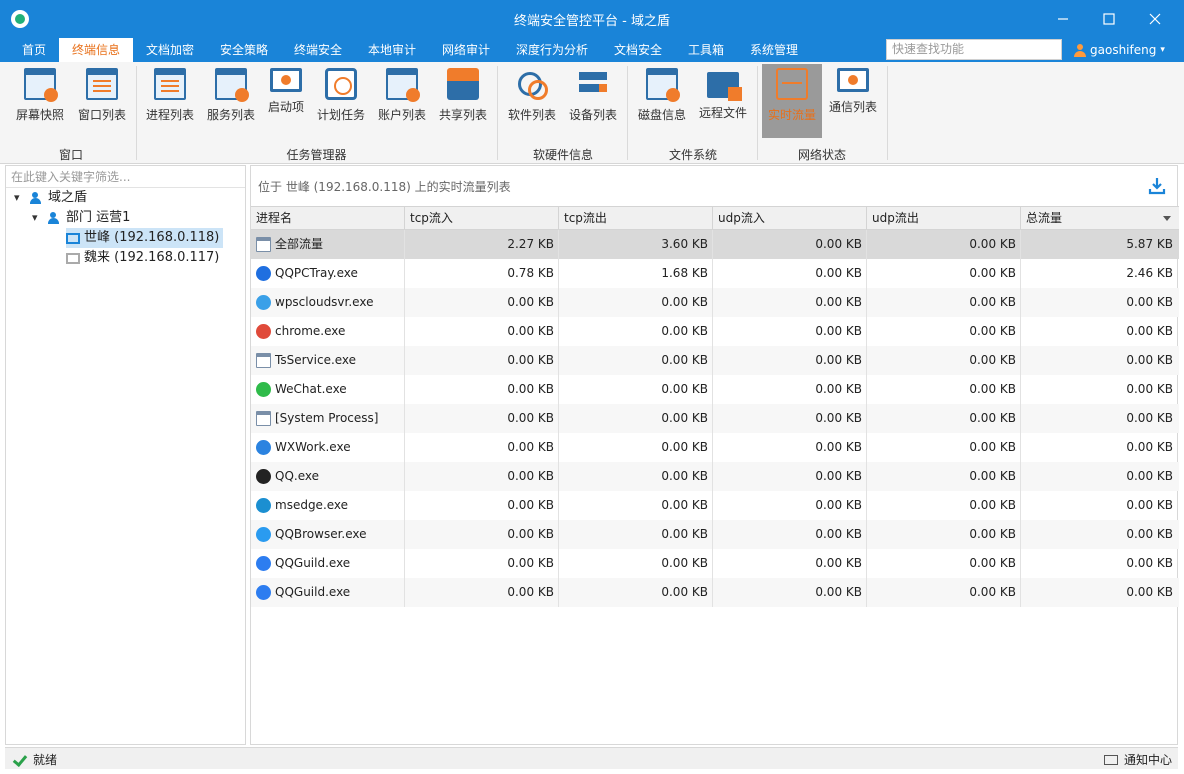  What do you see at coordinates (402, 101) in the screenshot?
I see `account-list-button: 账户列表` at bounding box center [402, 101].